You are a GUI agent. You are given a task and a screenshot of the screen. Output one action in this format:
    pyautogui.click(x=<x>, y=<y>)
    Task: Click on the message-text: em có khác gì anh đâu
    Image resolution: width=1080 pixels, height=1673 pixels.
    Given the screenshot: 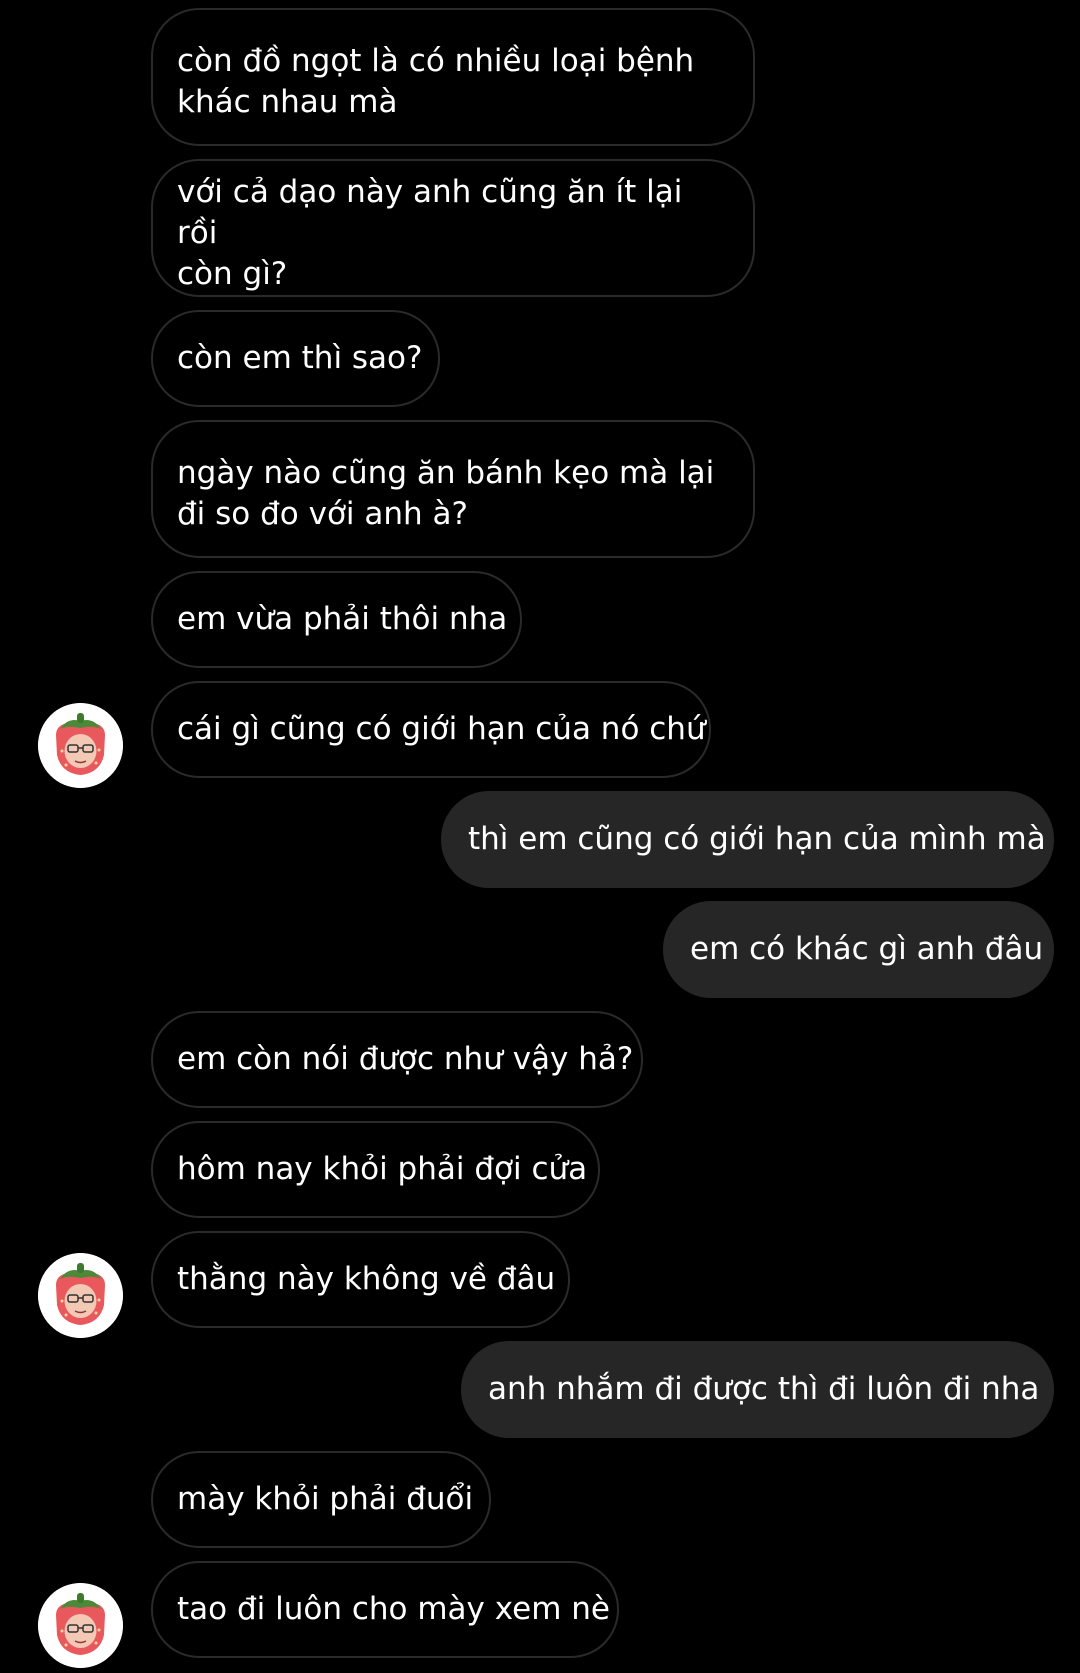 What is the action you would take?
    pyautogui.click(x=867, y=949)
    